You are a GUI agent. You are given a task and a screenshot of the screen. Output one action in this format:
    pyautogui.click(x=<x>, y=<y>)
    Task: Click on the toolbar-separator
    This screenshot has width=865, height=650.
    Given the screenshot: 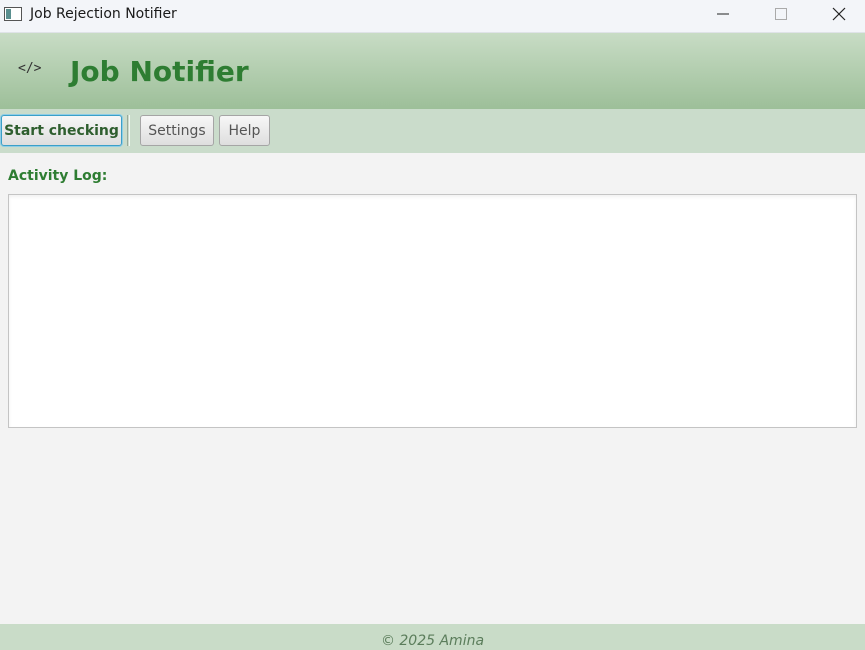 What is the action you would take?
    pyautogui.click(x=128, y=130)
    